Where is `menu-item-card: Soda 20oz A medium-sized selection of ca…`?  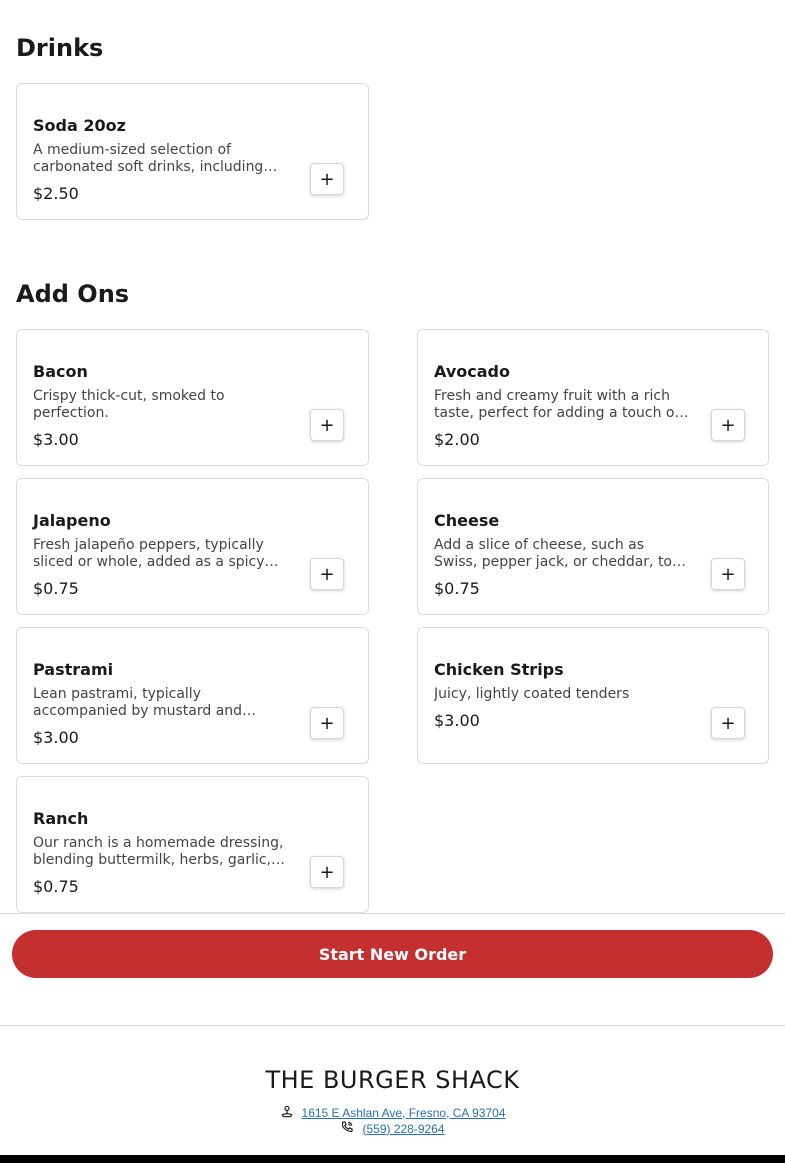
menu-item-card: Soda 20oz A medium-sized selection of ca… is located at coordinates (192, 151).